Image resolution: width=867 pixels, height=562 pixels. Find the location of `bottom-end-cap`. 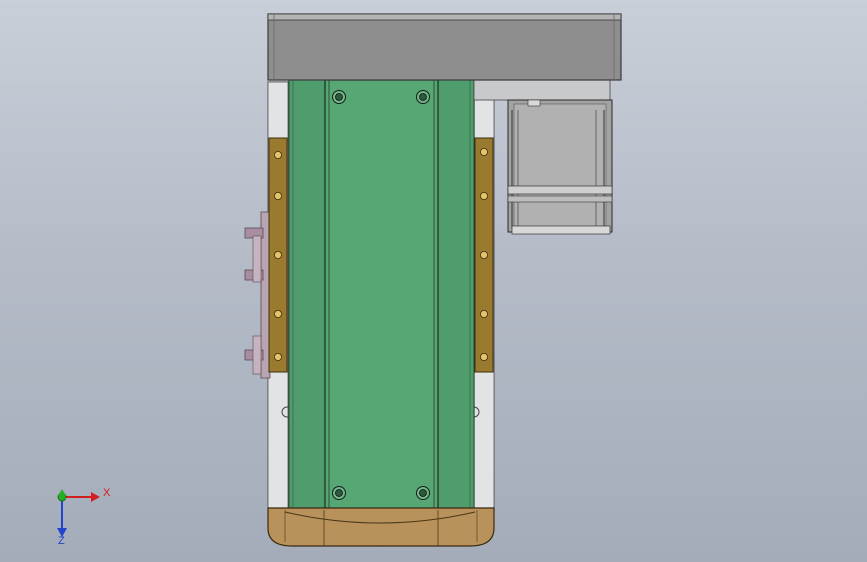

bottom-end-cap is located at coordinates (381, 527).